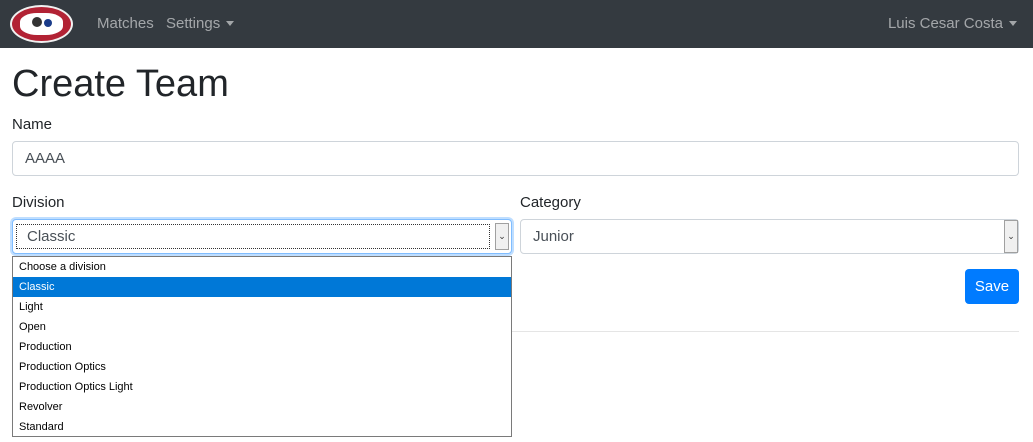  I want to click on division-option: Revolver, so click(262, 407).